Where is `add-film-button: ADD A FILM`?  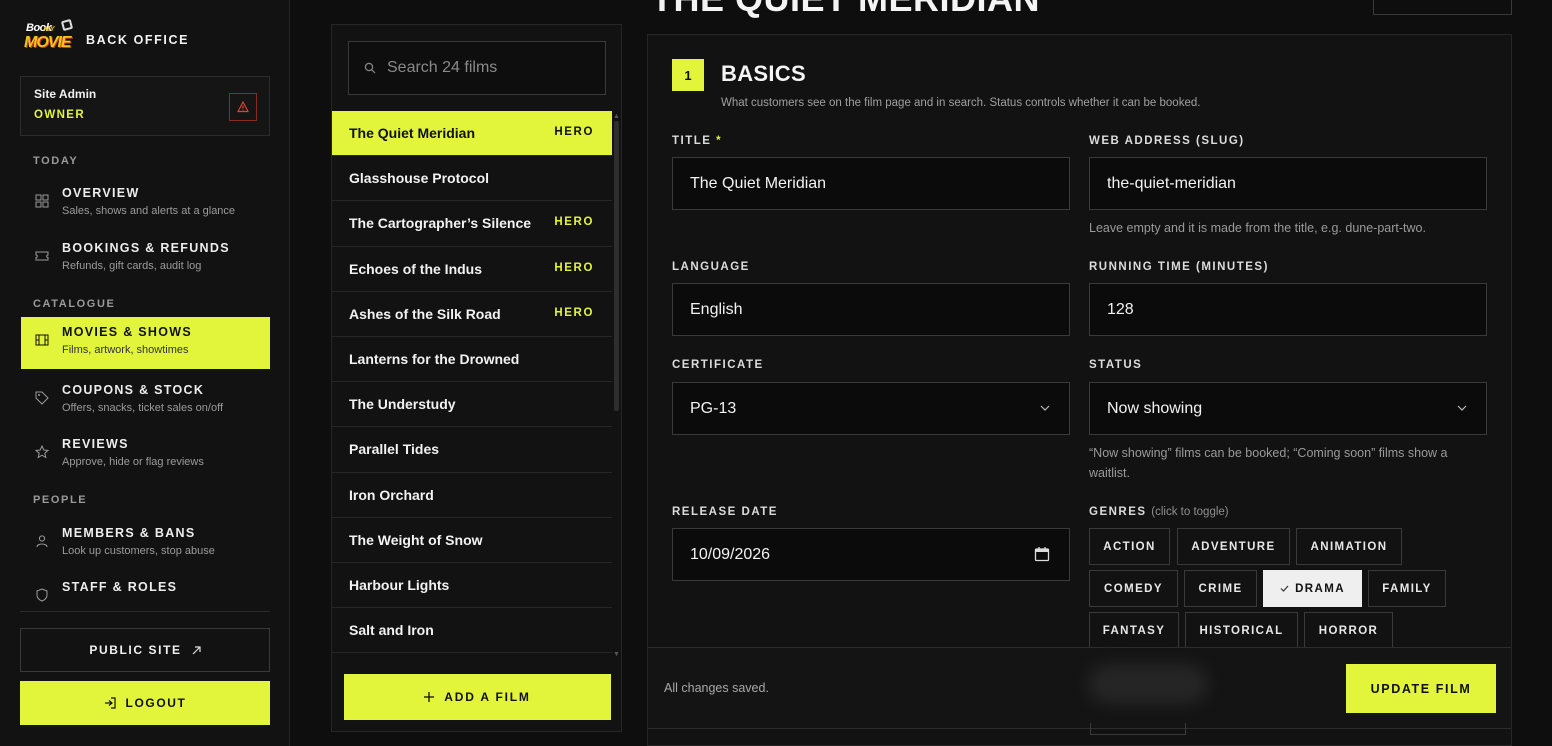 add-film-button: ADD A FILM is located at coordinates (477, 697).